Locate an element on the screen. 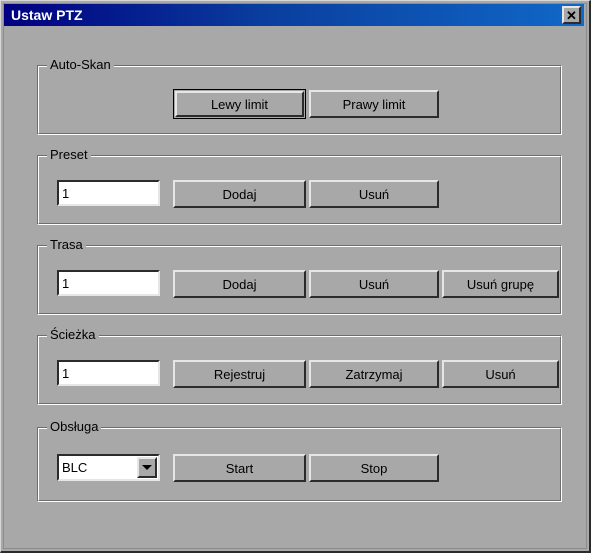 The image size is (591, 553). group-sciezka: Ścieżka 1 Rejestruj Zatrzymaj Usuń is located at coordinates (299, 366).